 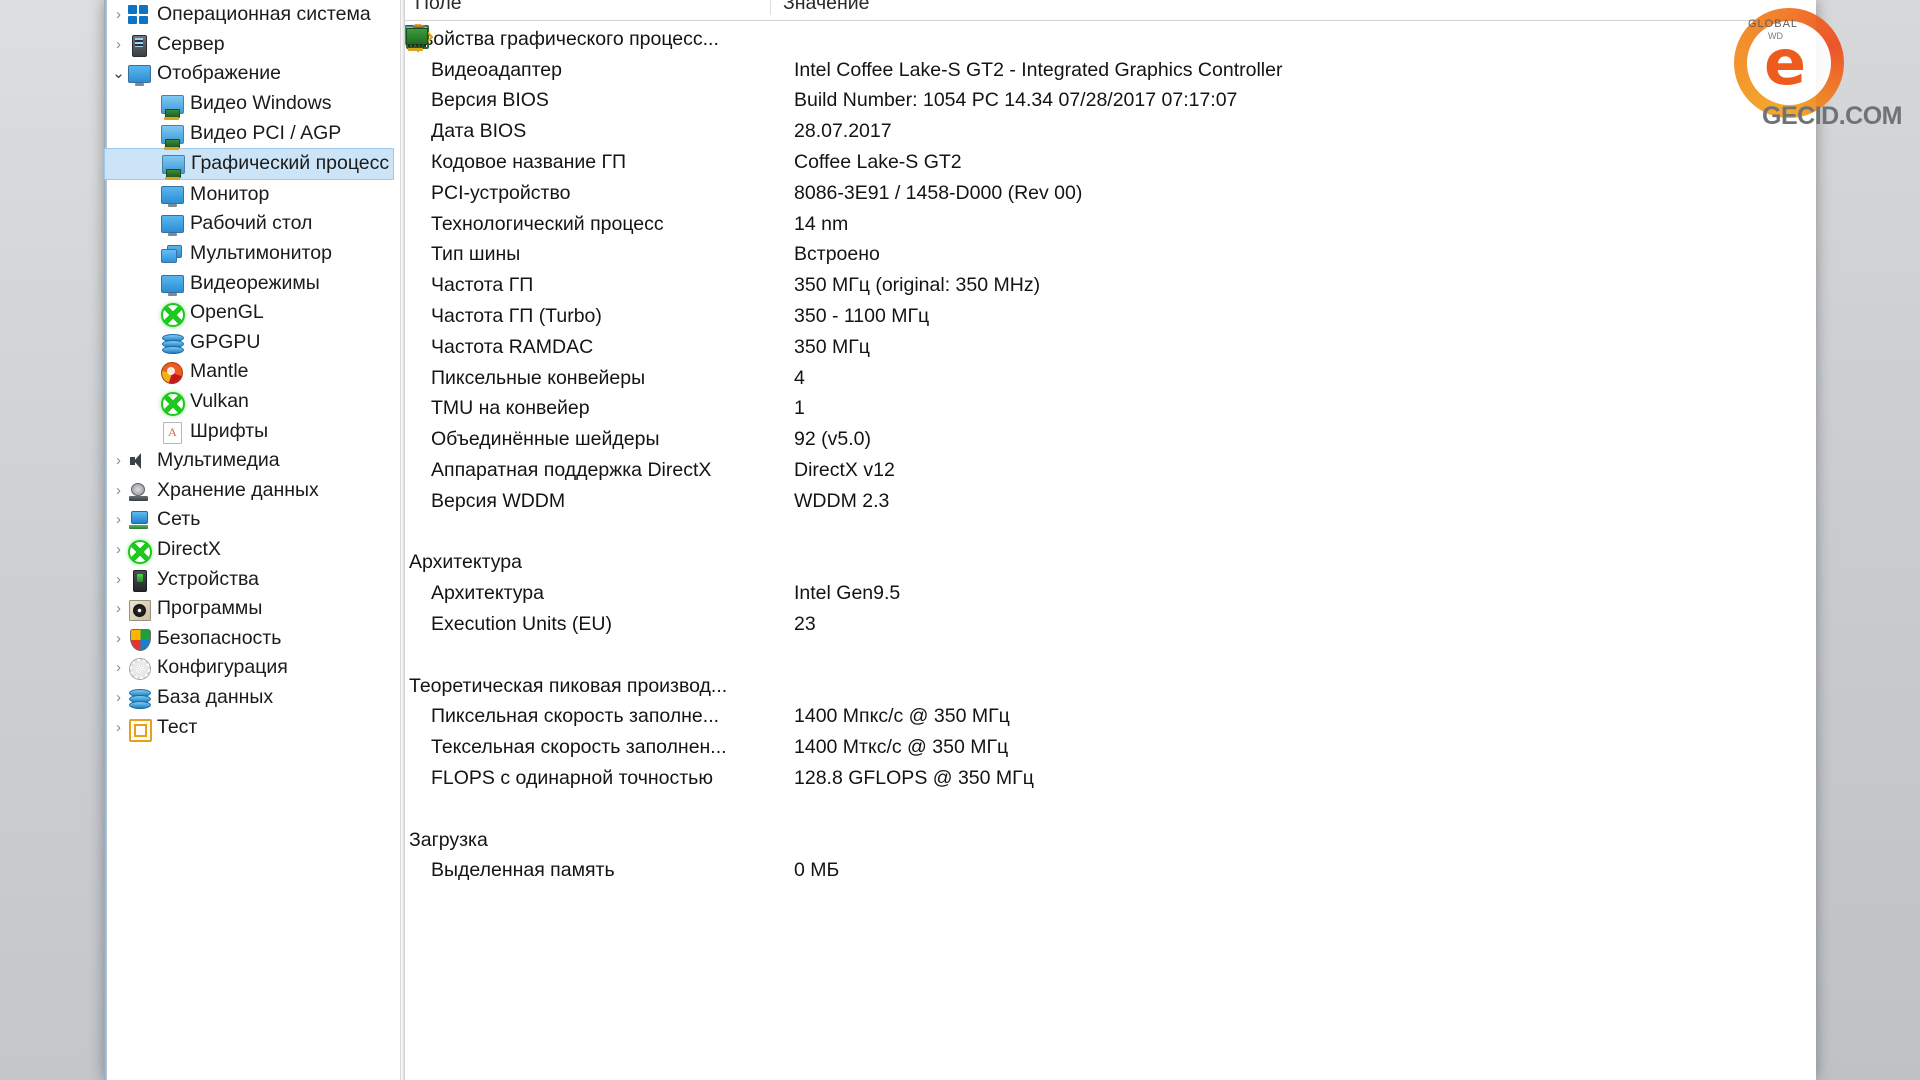 What do you see at coordinates (521, 624) in the screenshot?
I see `row-field-label: Execution Units (EU)` at bounding box center [521, 624].